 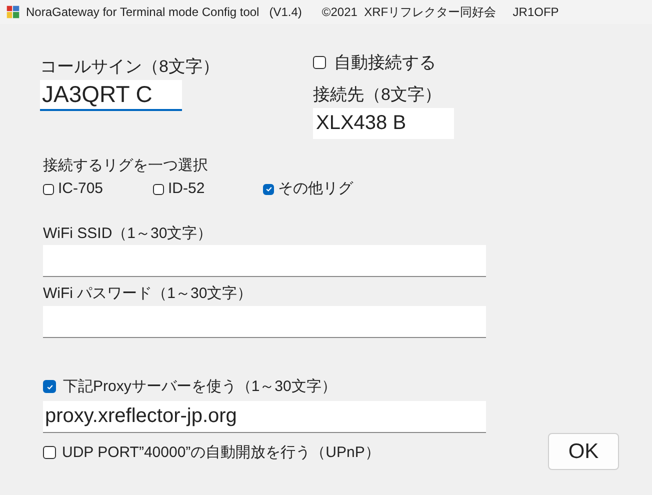 What do you see at coordinates (292, 12) in the screenshot?
I see `window-title: NoraGateway for Terminal mode Config tool (V1.4) ©2021 XRFリフレクター同好会 JR1OFP` at bounding box center [292, 12].